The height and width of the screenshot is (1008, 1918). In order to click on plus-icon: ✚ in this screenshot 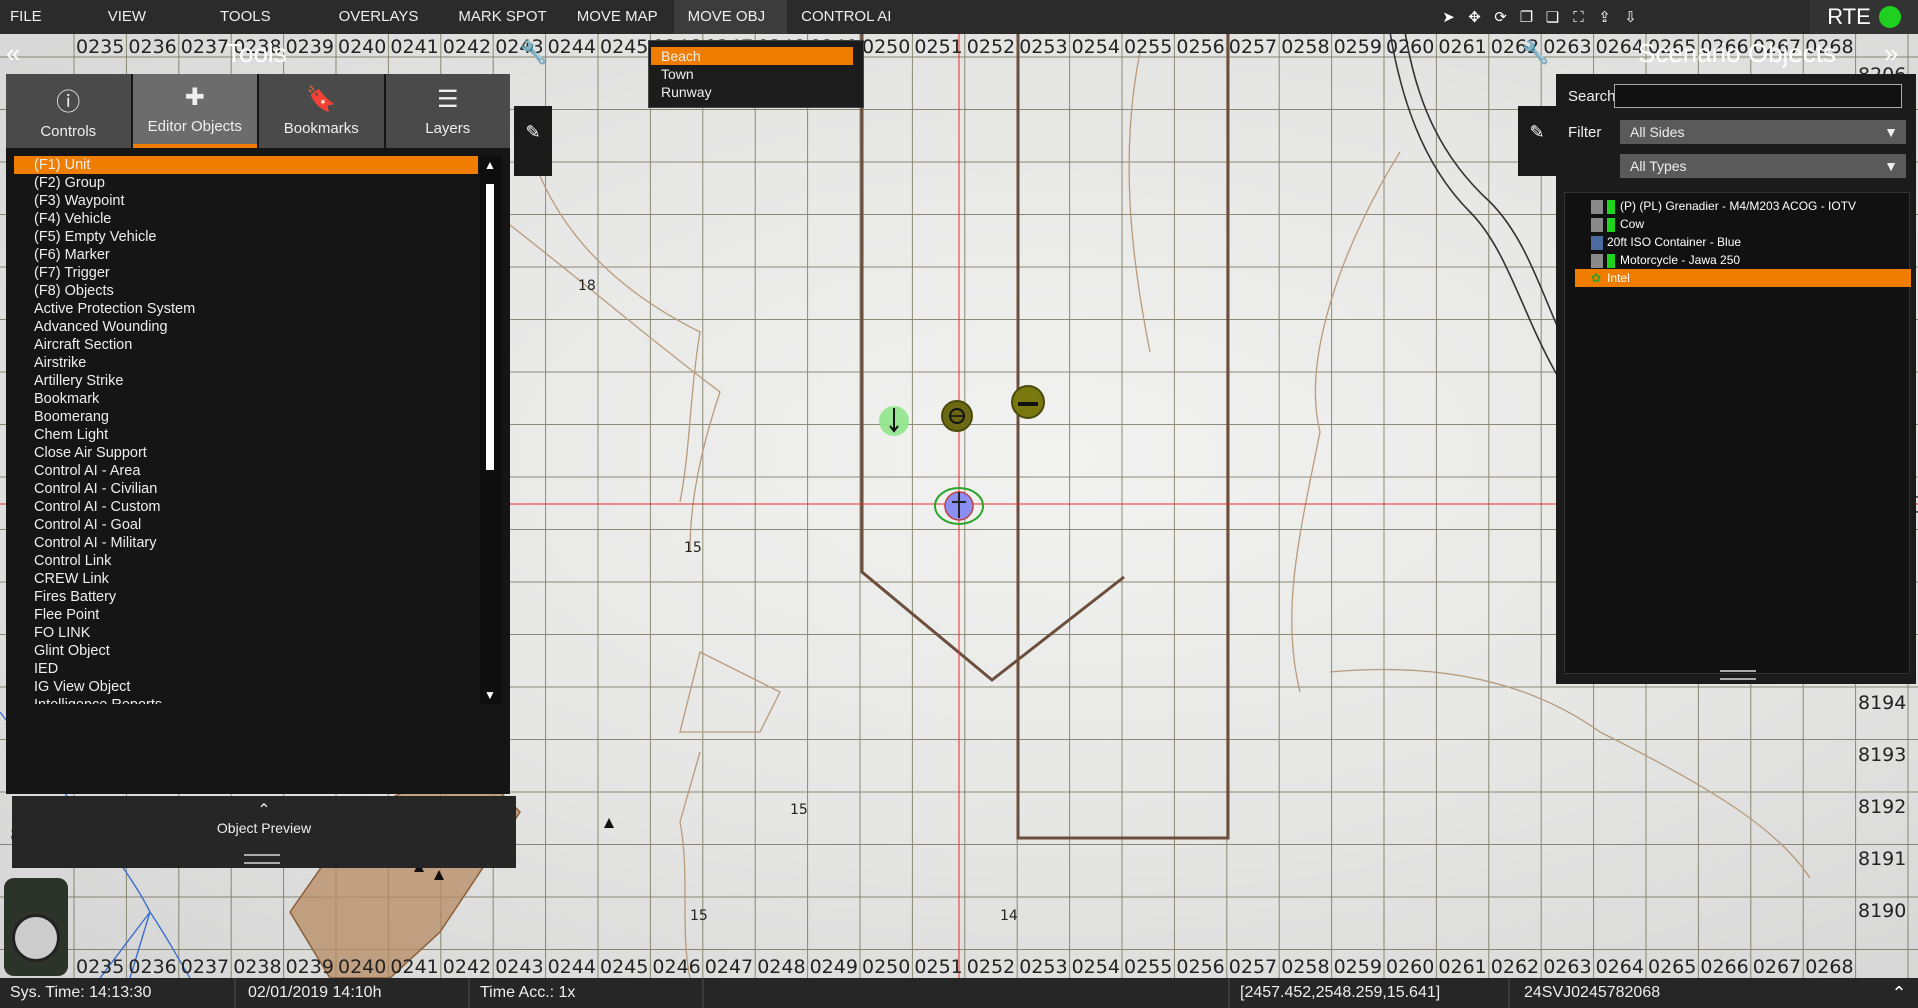, I will do `click(194, 97)`.